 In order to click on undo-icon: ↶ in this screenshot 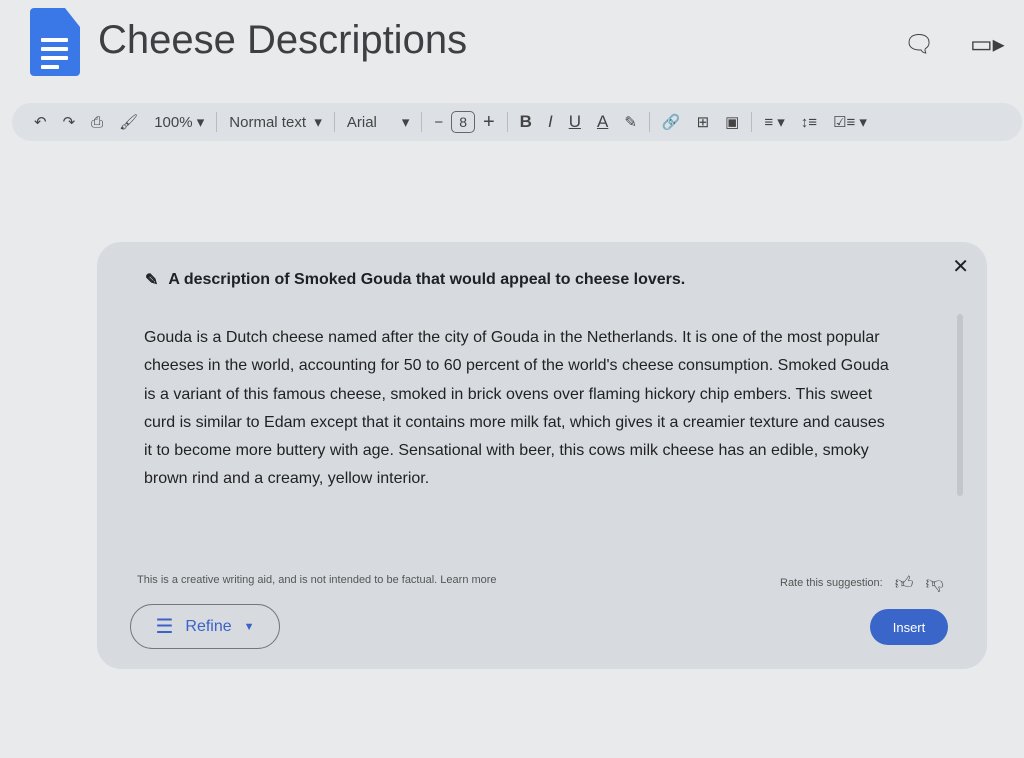, I will do `click(40, 122)`.